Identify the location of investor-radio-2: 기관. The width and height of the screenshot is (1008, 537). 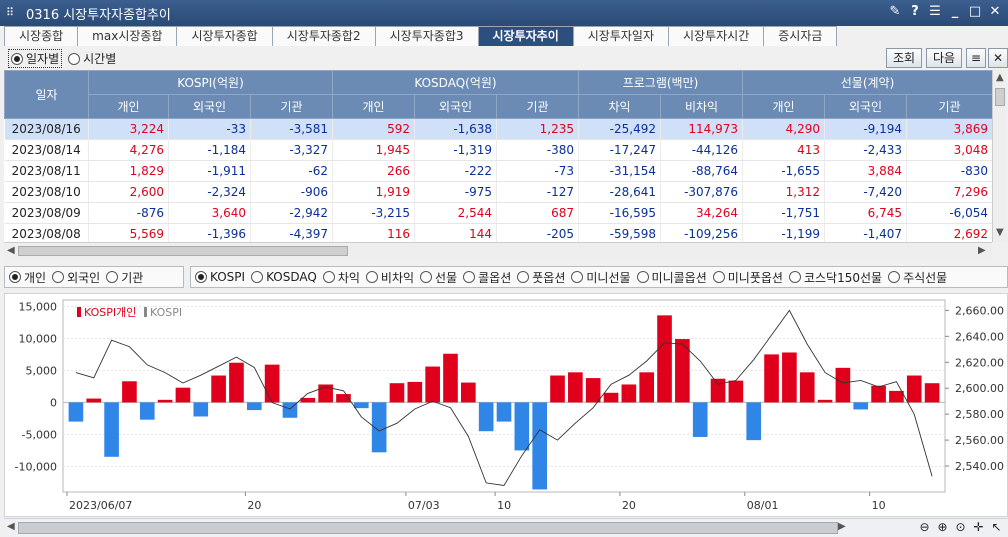
(124, 277).